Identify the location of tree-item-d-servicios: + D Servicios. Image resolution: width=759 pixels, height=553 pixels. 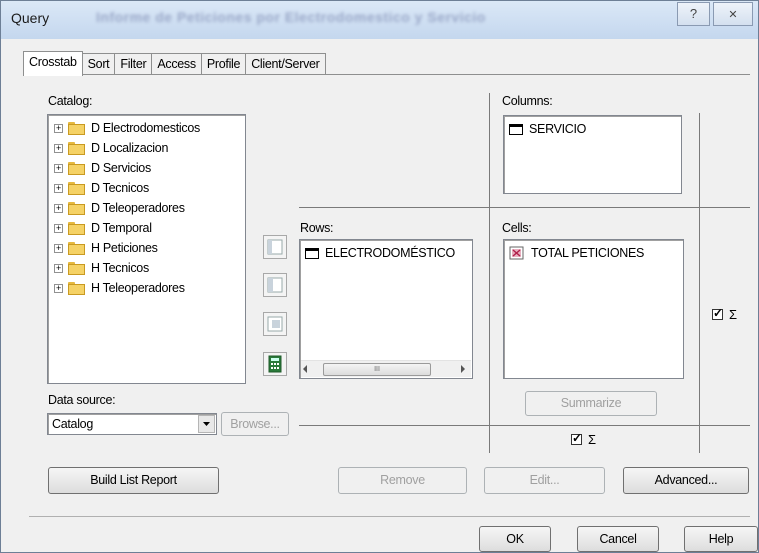
(138, 169).